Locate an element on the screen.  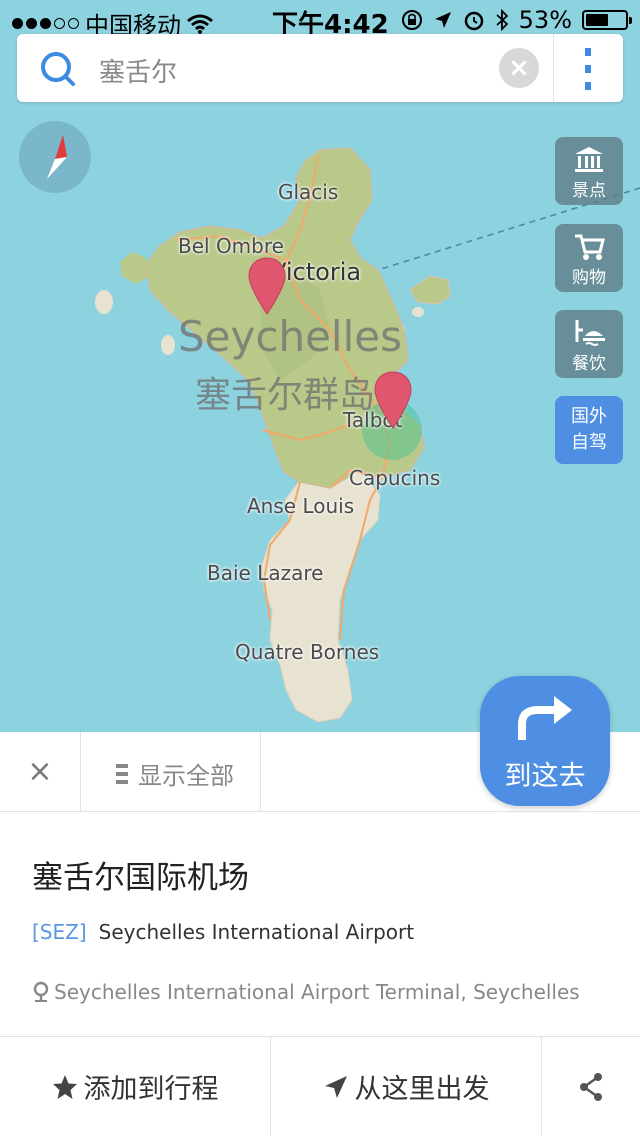
compass-button is located at coordinates (55, 157).